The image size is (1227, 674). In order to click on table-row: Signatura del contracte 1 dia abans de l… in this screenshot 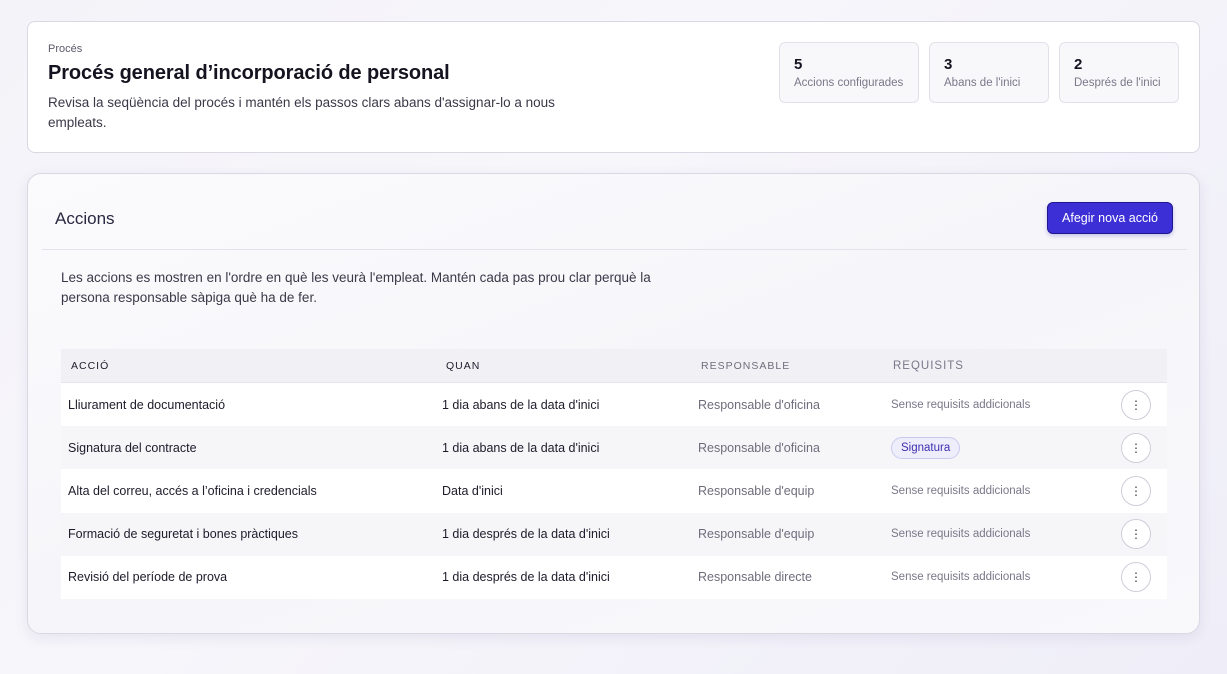, I will do `click(614, 448)`.